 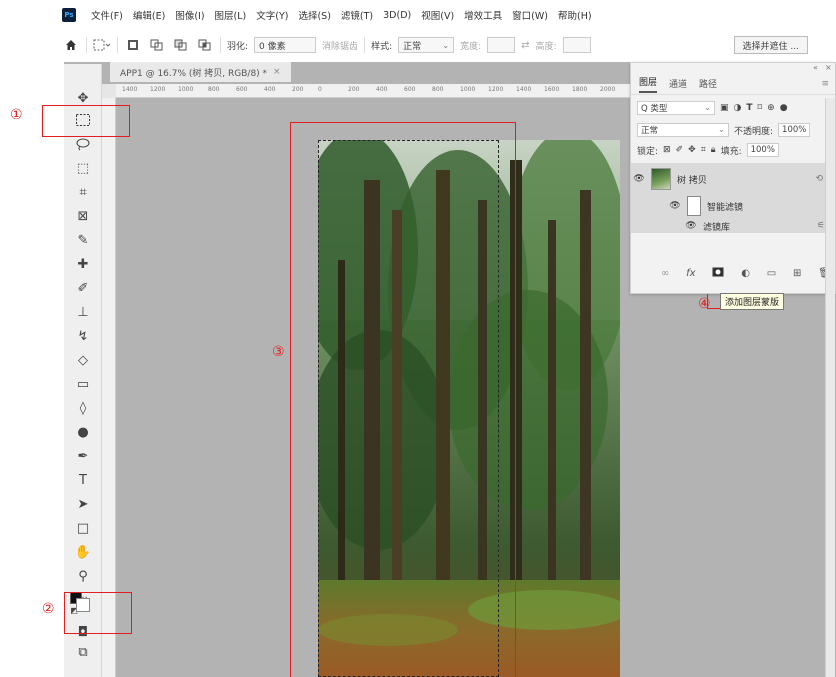 I want to click on menu-type: 文字(Y), so click(x=272, y=15).